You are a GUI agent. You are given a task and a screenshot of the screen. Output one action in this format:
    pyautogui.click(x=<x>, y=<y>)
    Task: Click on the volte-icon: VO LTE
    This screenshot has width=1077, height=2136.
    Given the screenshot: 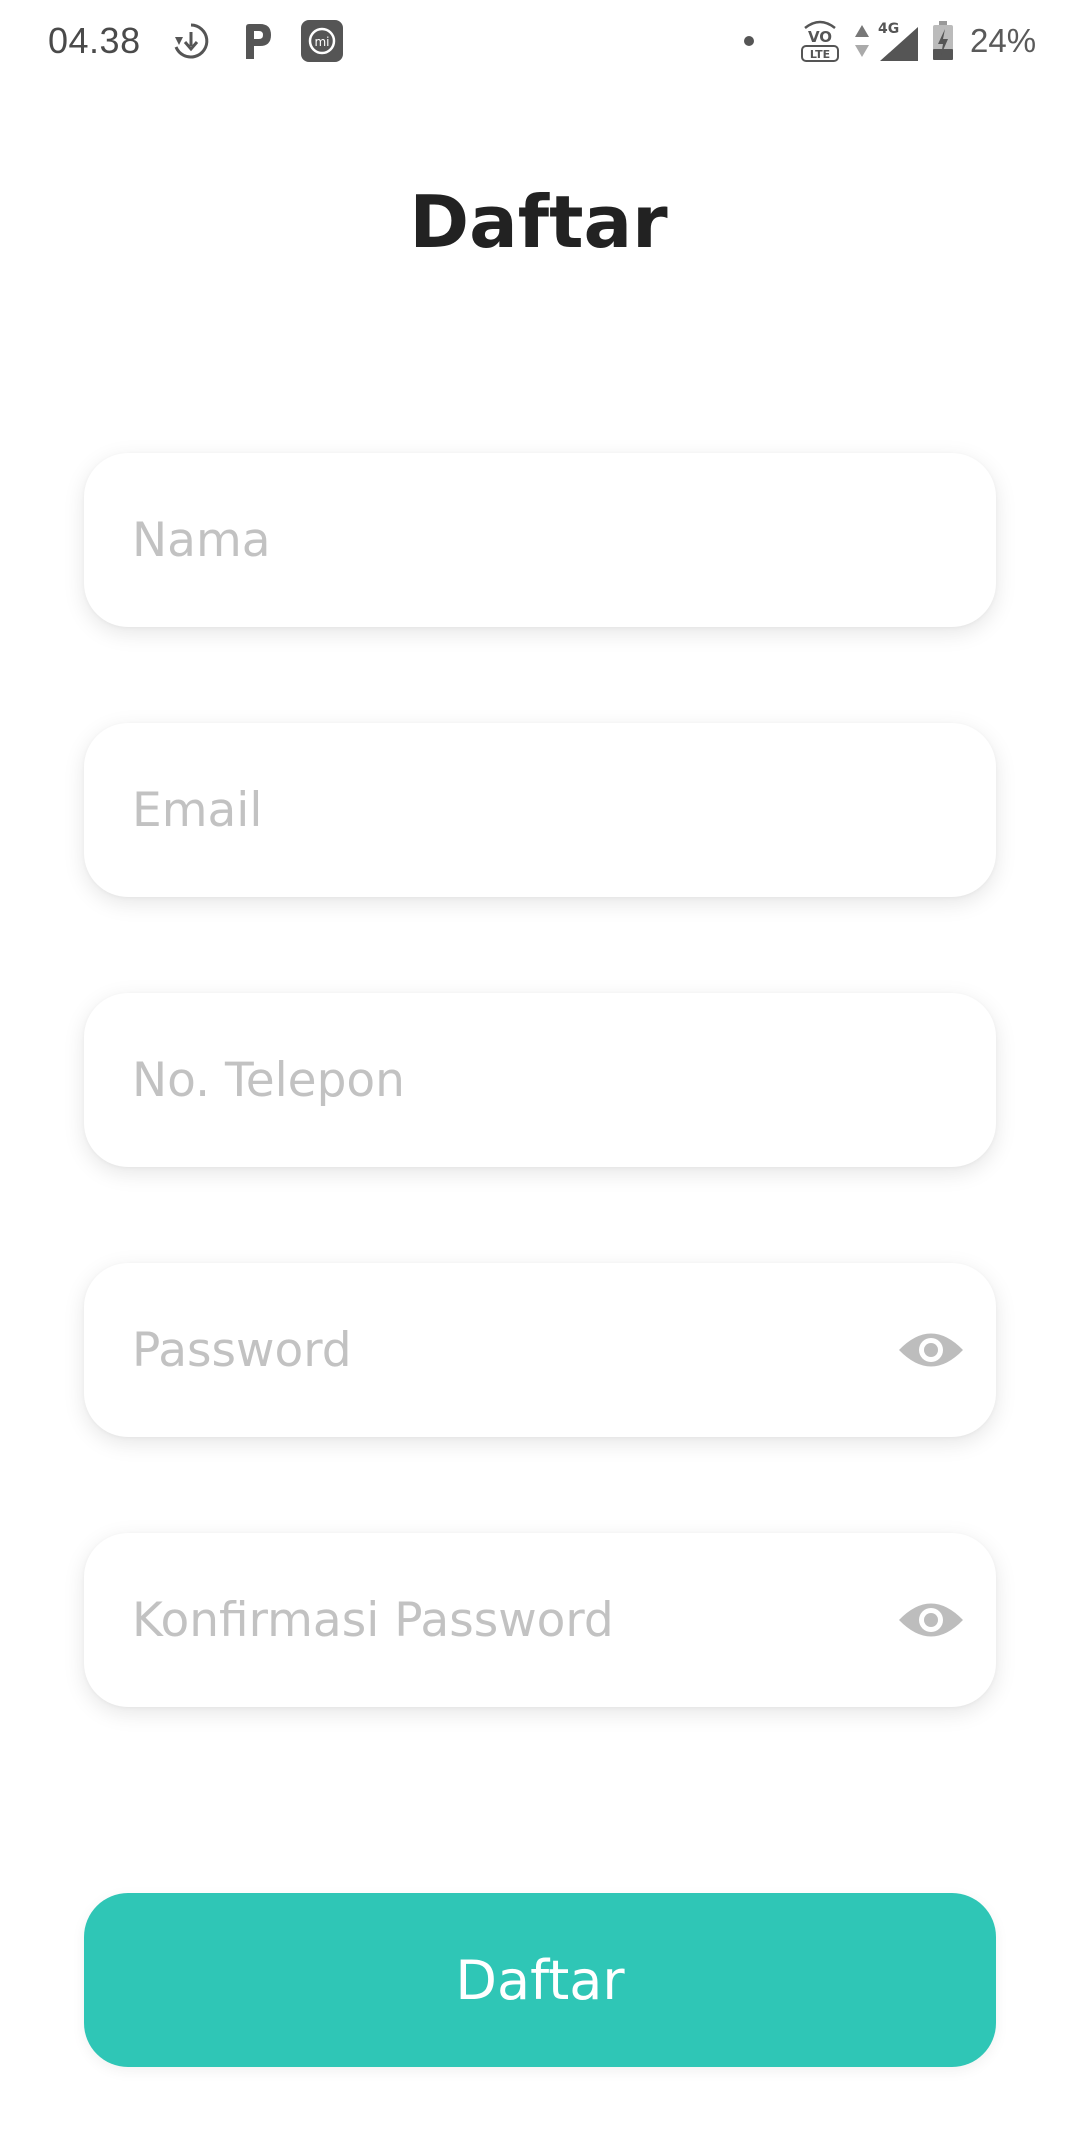 What is the action you would take?
    pyautogui.click(x=820, y=41)
    